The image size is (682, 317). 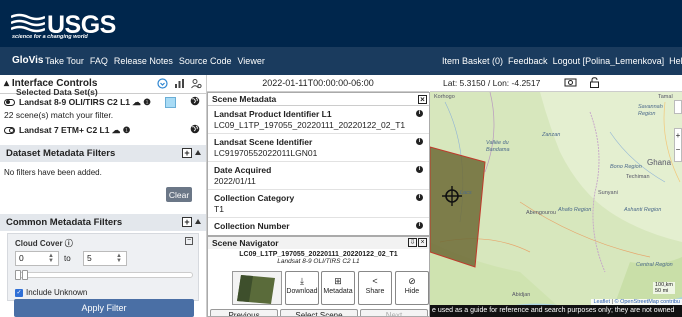 What do you see at coordinates (250, 61) in the screenshot?
I see `nav-viewer: Viewer` at bounding box center [250, 61].